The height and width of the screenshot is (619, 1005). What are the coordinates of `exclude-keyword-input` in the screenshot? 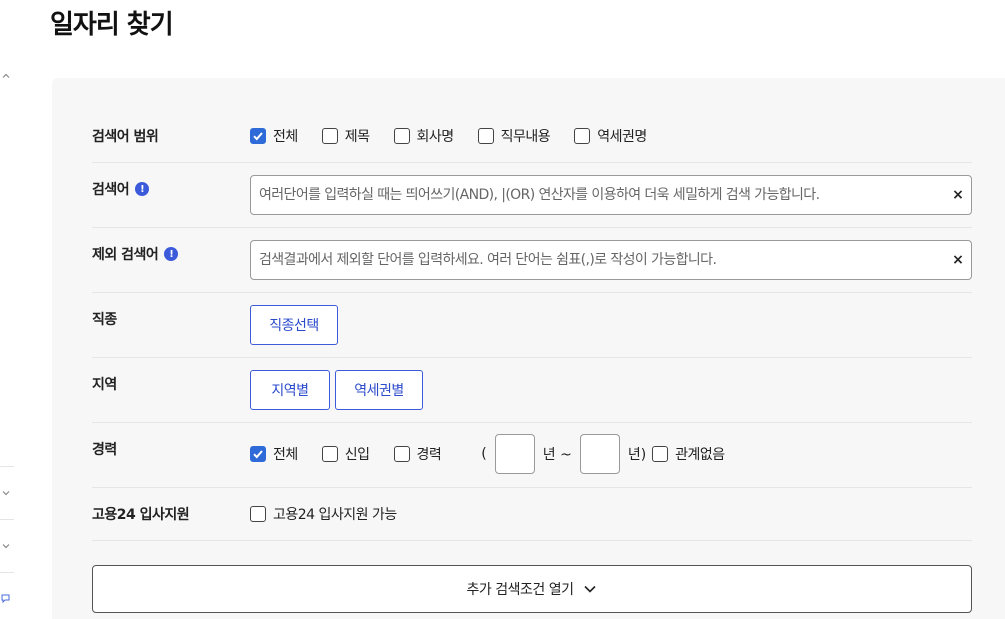 It's located at (602, 260).